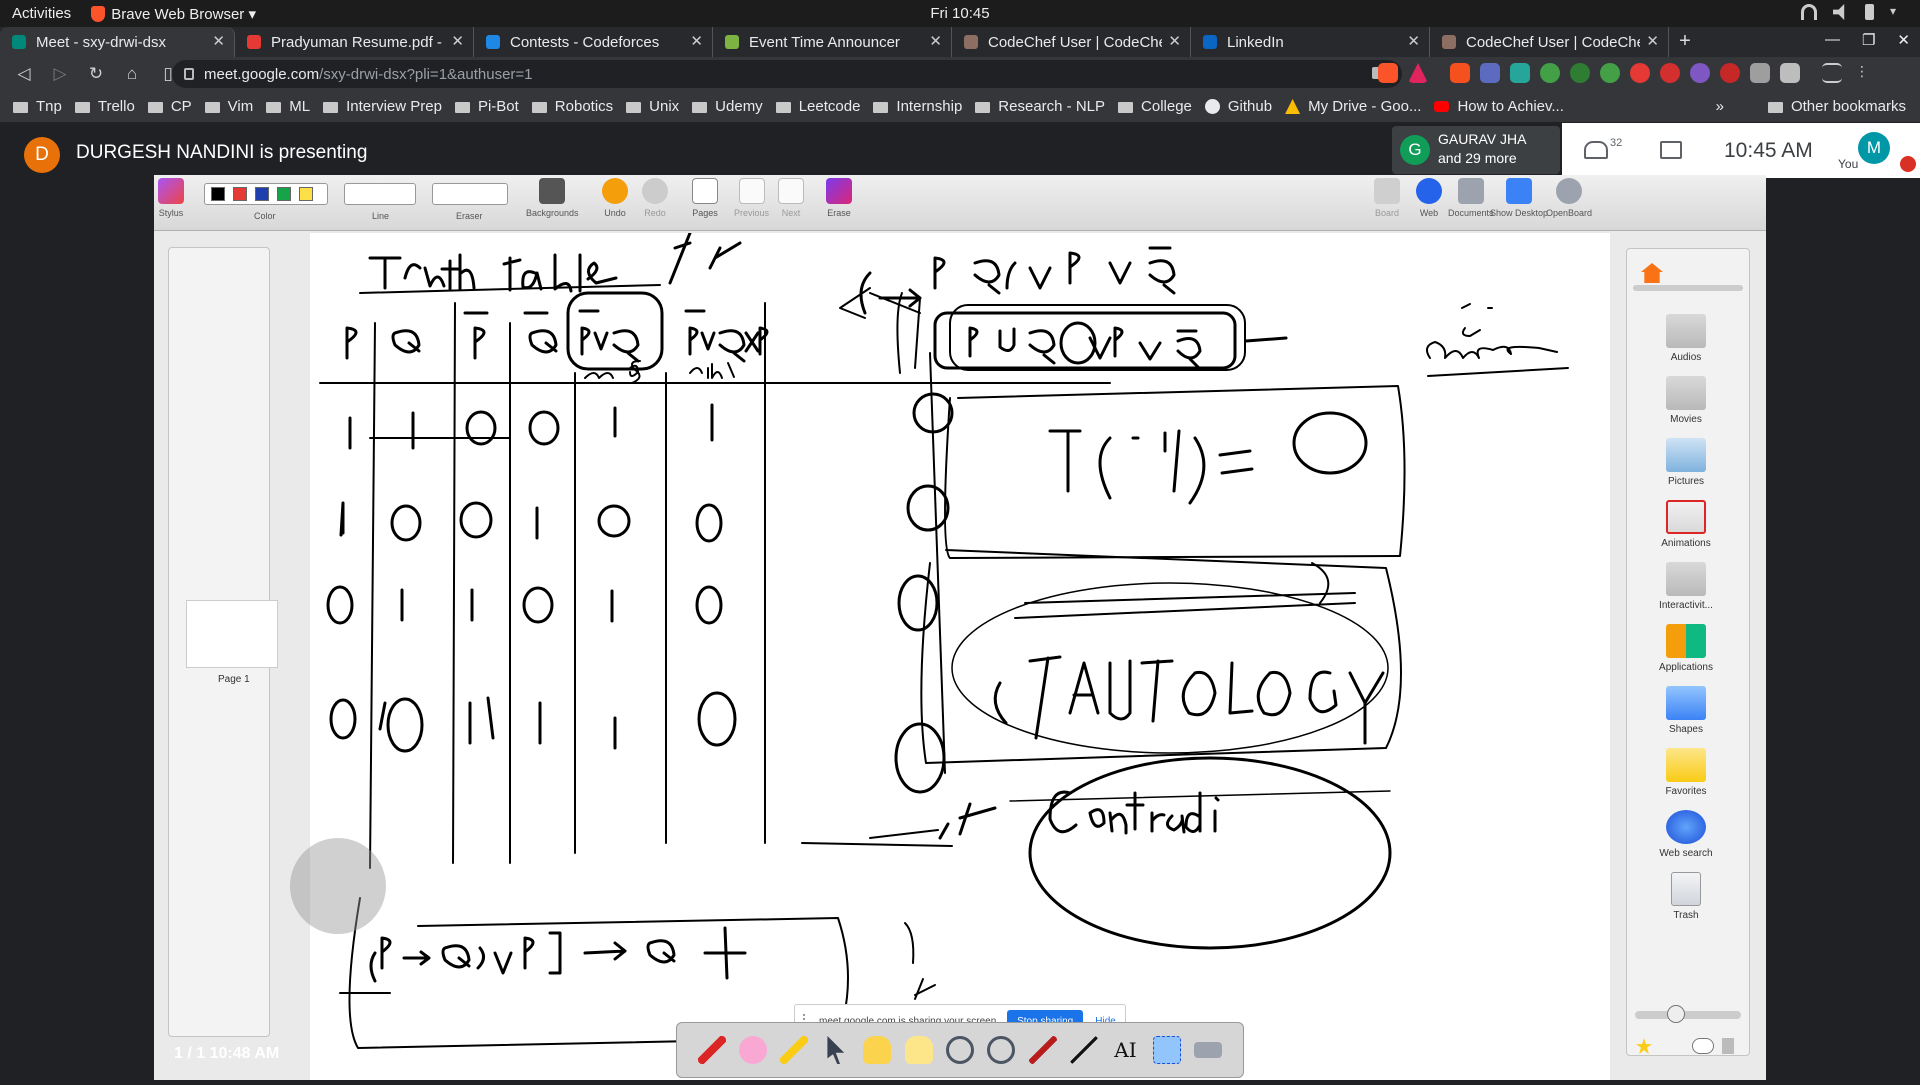 This screenshot has height=1085, width=1920. What do you see at coordinates (306, 194) in the screenshot?
I see `color-yellow` at bounding box center [306, 194].